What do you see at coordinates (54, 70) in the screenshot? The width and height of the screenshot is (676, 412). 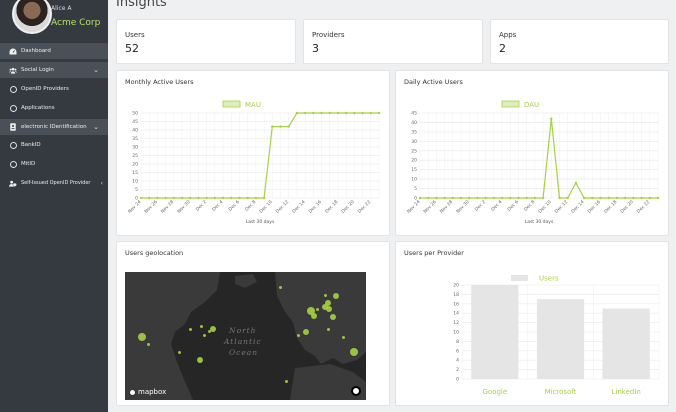 I see `sidebar-item-social-login: Social Login ⌄` at bounding box center [54, 70].